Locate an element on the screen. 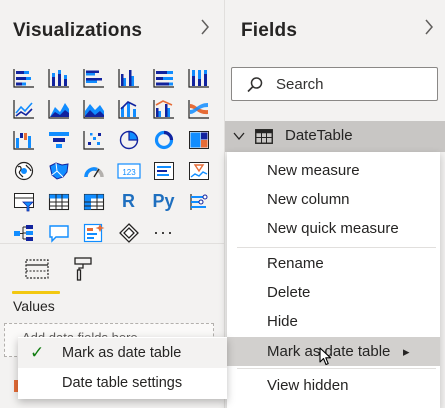 The image size is (445, 408). stacked-area-chart-icon is located at coordinates (93, 108).